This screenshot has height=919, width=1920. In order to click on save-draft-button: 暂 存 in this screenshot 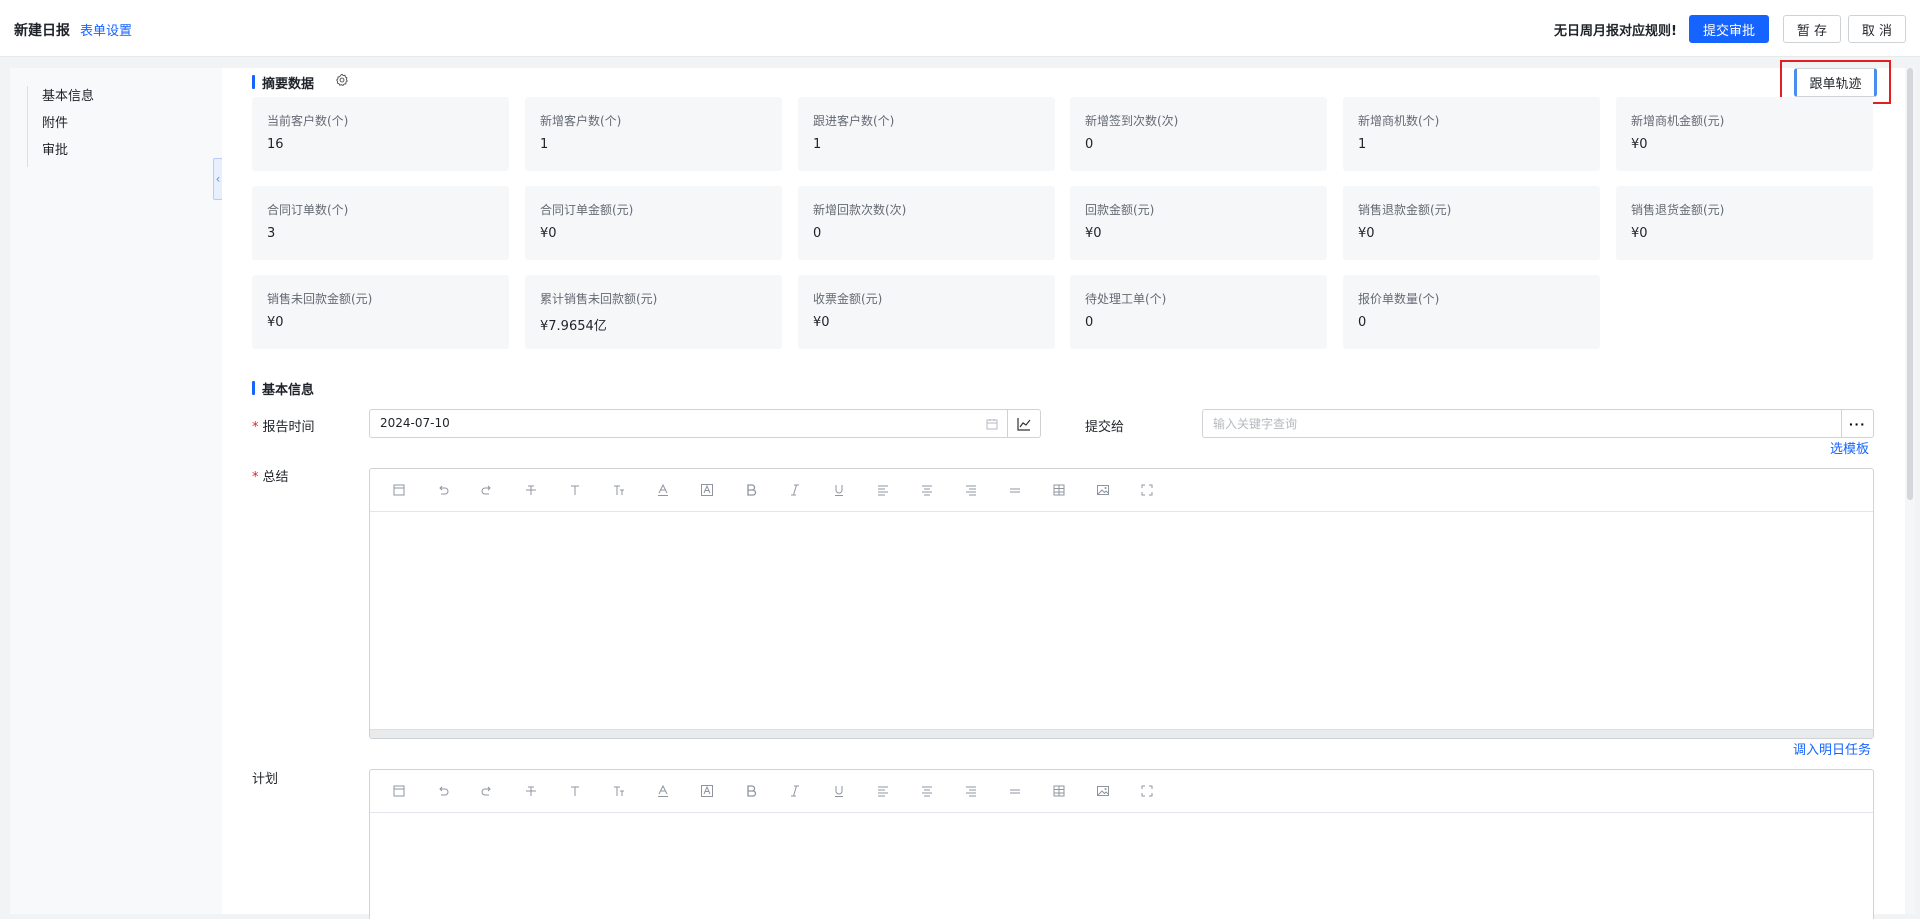, I will do `click(1812, 29)`.